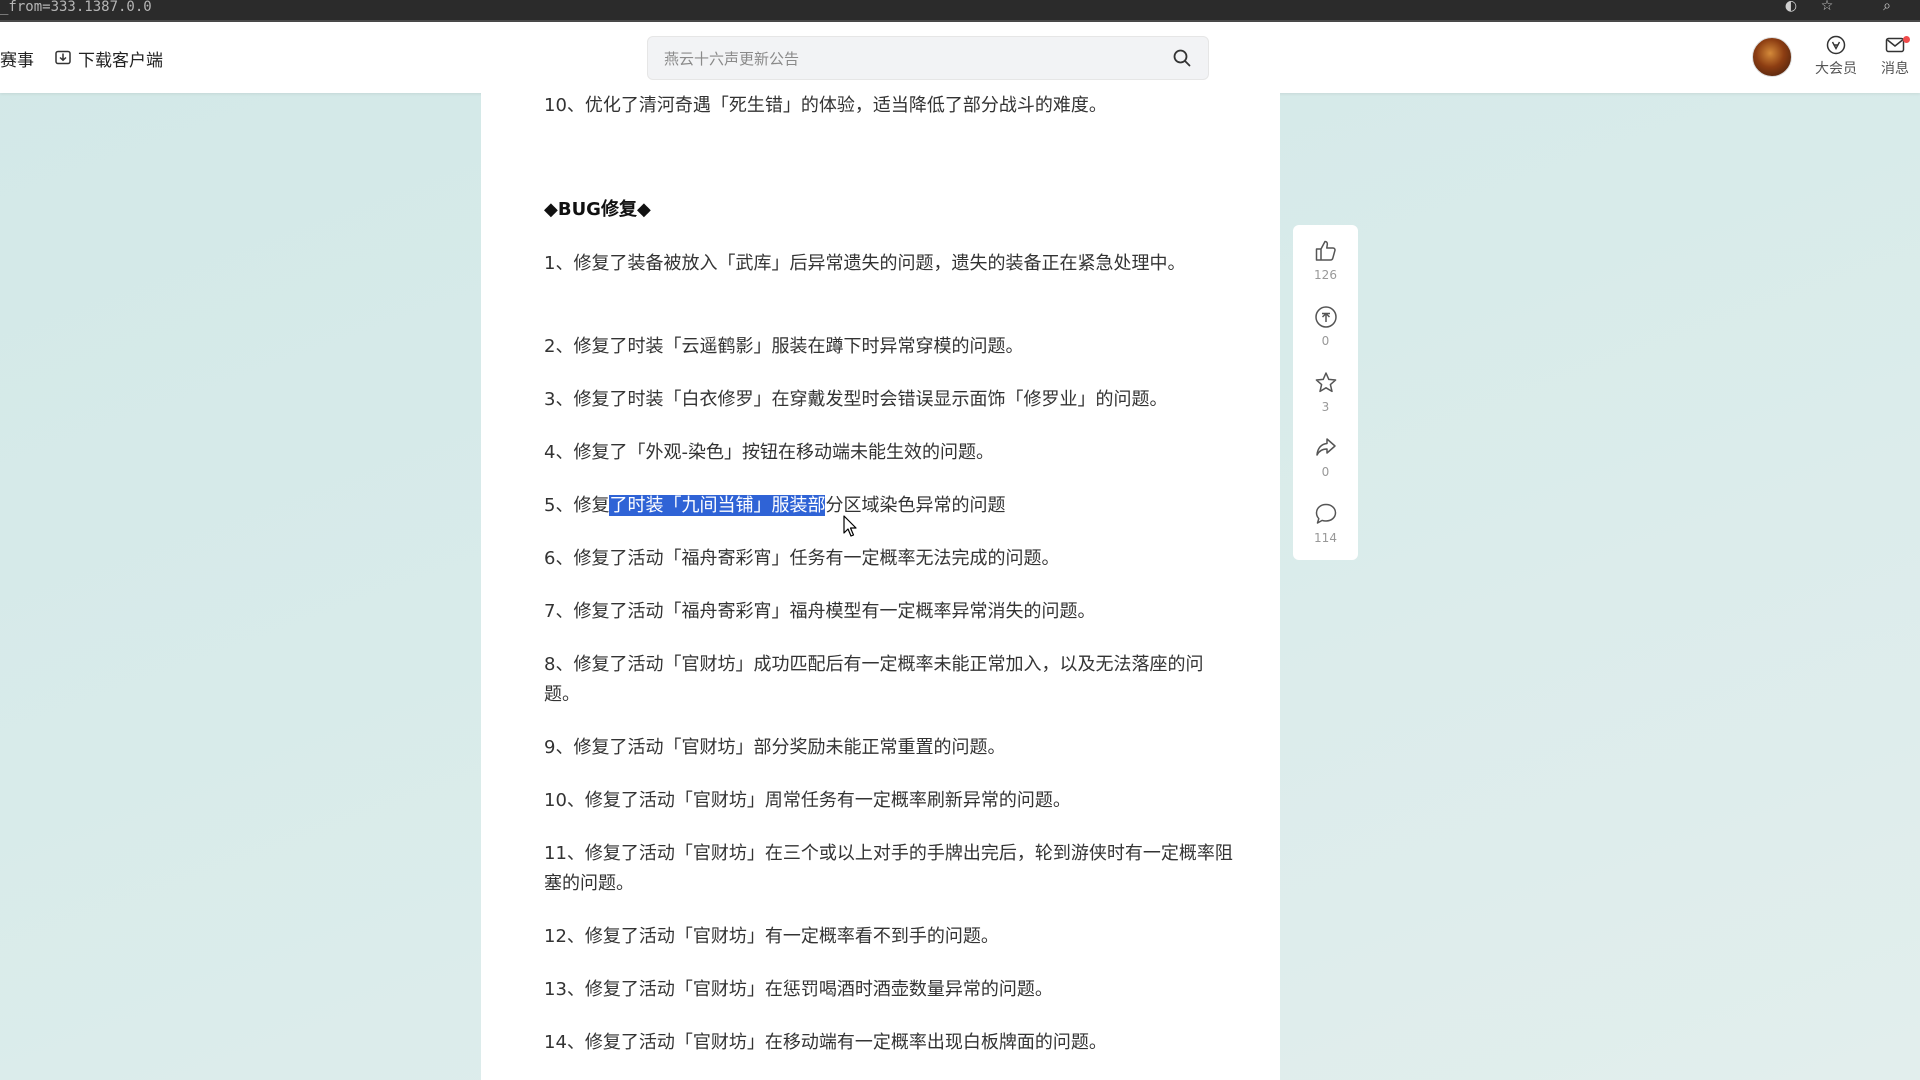 This screenshot has width=1920, height=1080. Describe the element at coordinates (1325, 382) in the screenshot. I see `star-icon` at that location.